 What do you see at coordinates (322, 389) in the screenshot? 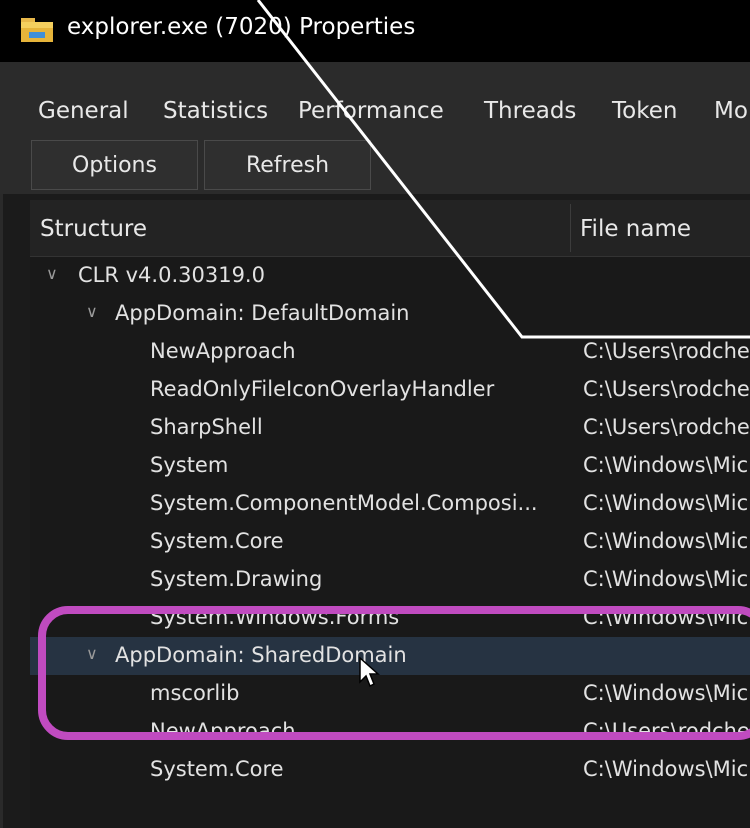
I see `assembly-name: ReadOnlyFileIconOverlayHandler` at bounding box center [322, 389].